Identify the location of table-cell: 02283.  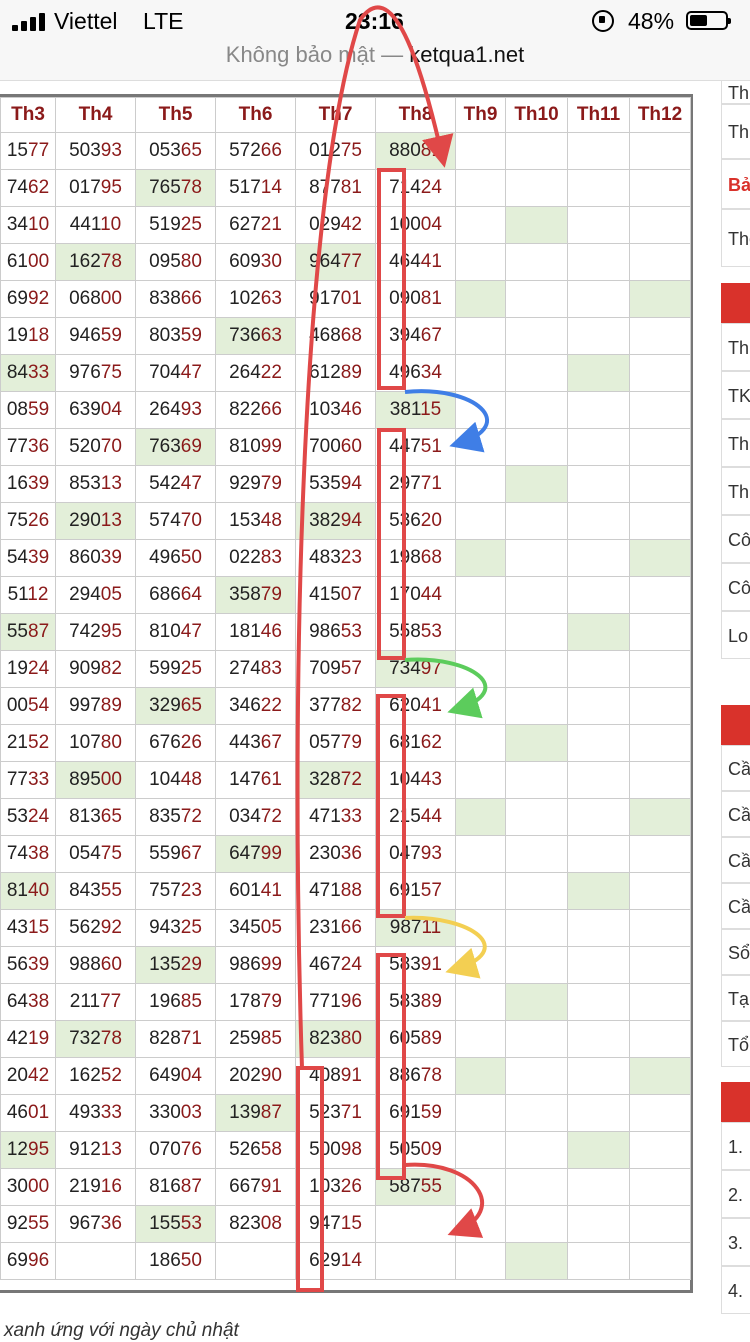
(255, 558).